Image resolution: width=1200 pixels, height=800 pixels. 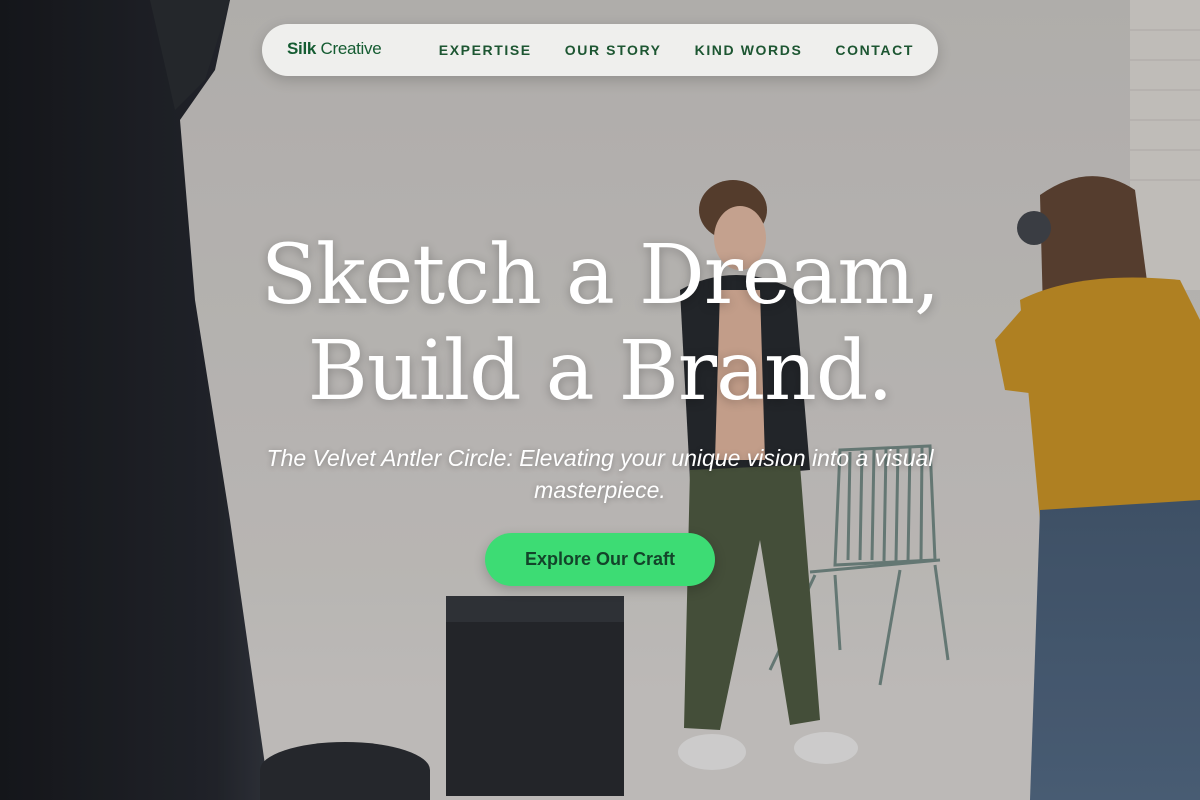 I want to click on nav-links: EXPERTISE OUR STORY KIND WORDS CONTACT, so click(x=676, y=50).